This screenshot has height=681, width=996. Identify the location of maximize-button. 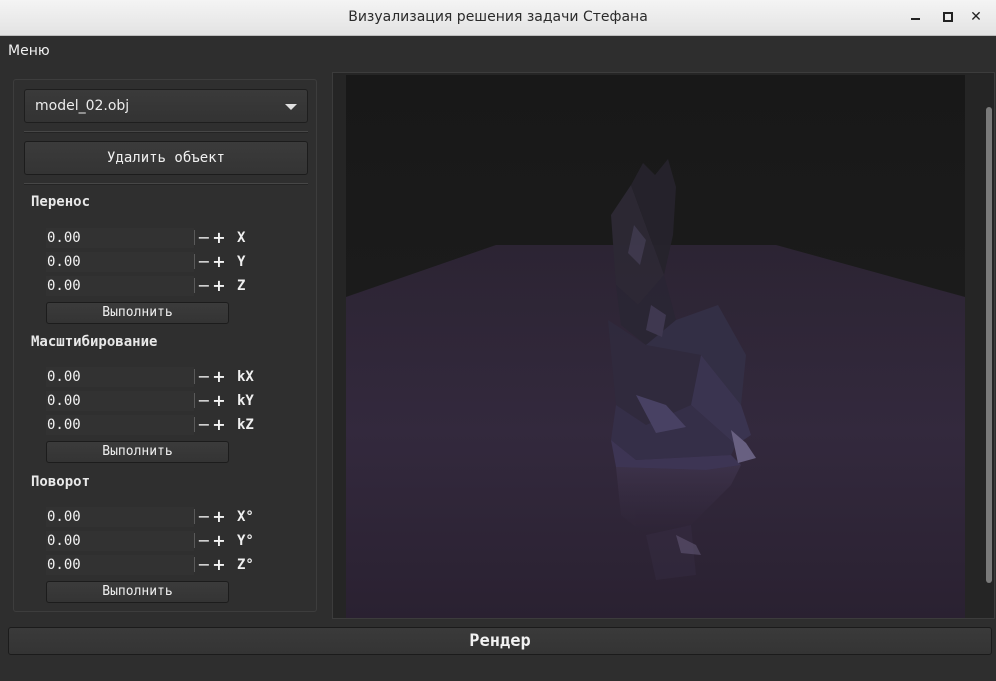
(948, 17).